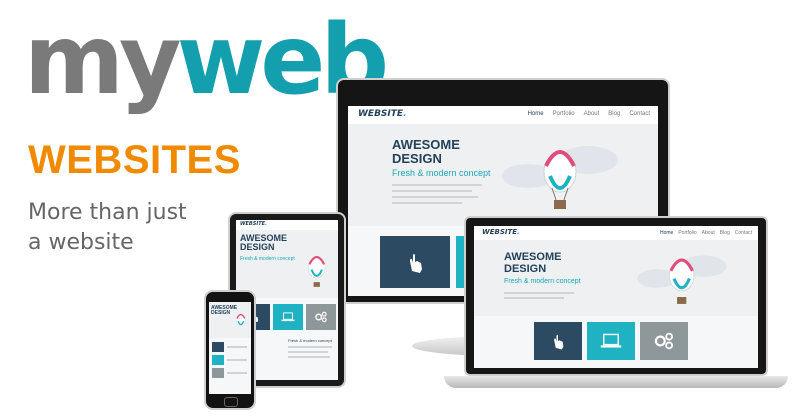 The image size is (800, 420). Describe the element at coordinates (206, 60) in the screenshot. I see `brand-logo: myweb` at that location.